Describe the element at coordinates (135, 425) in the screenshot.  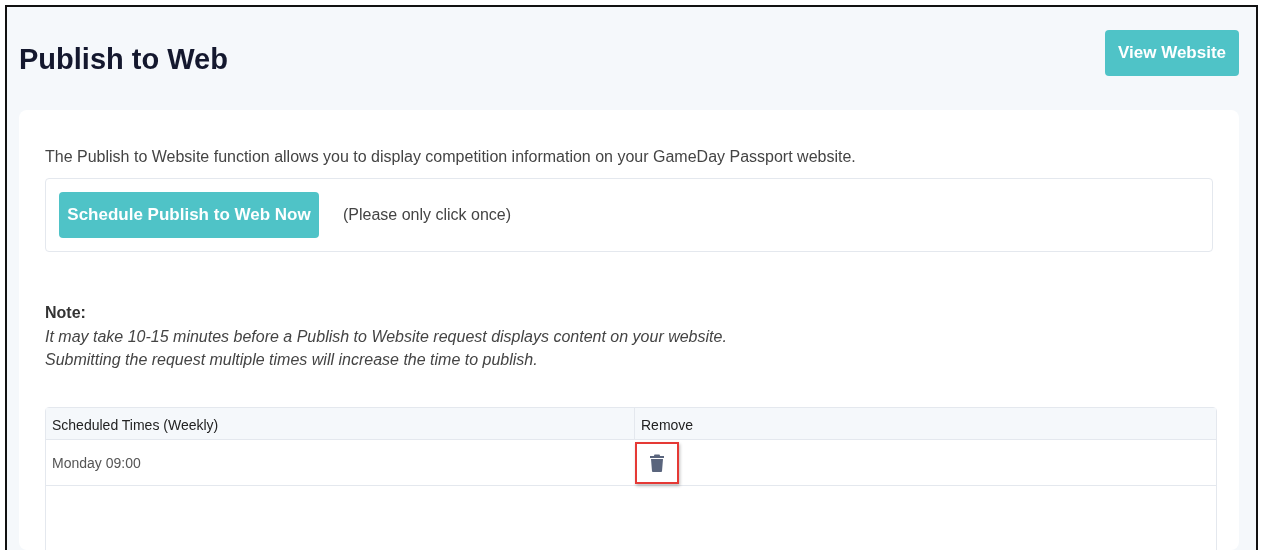
I see `column-header: Scheduled Times (Weekly)` at that location.